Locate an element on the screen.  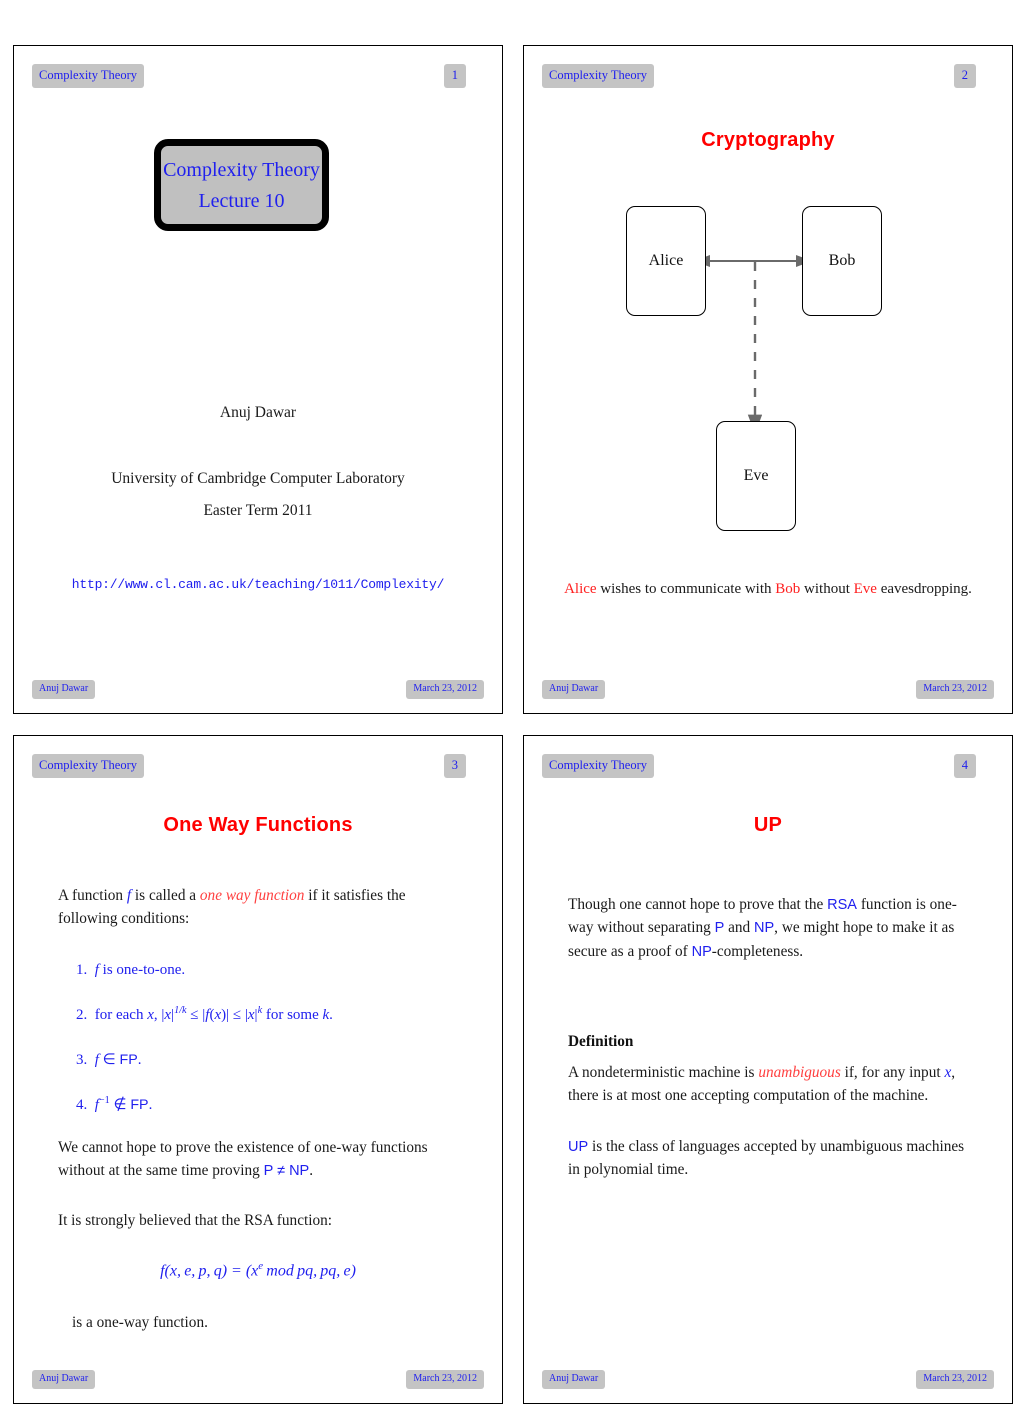
one-way-closing: is a one-way function. is located at coordinates (140, 1322).